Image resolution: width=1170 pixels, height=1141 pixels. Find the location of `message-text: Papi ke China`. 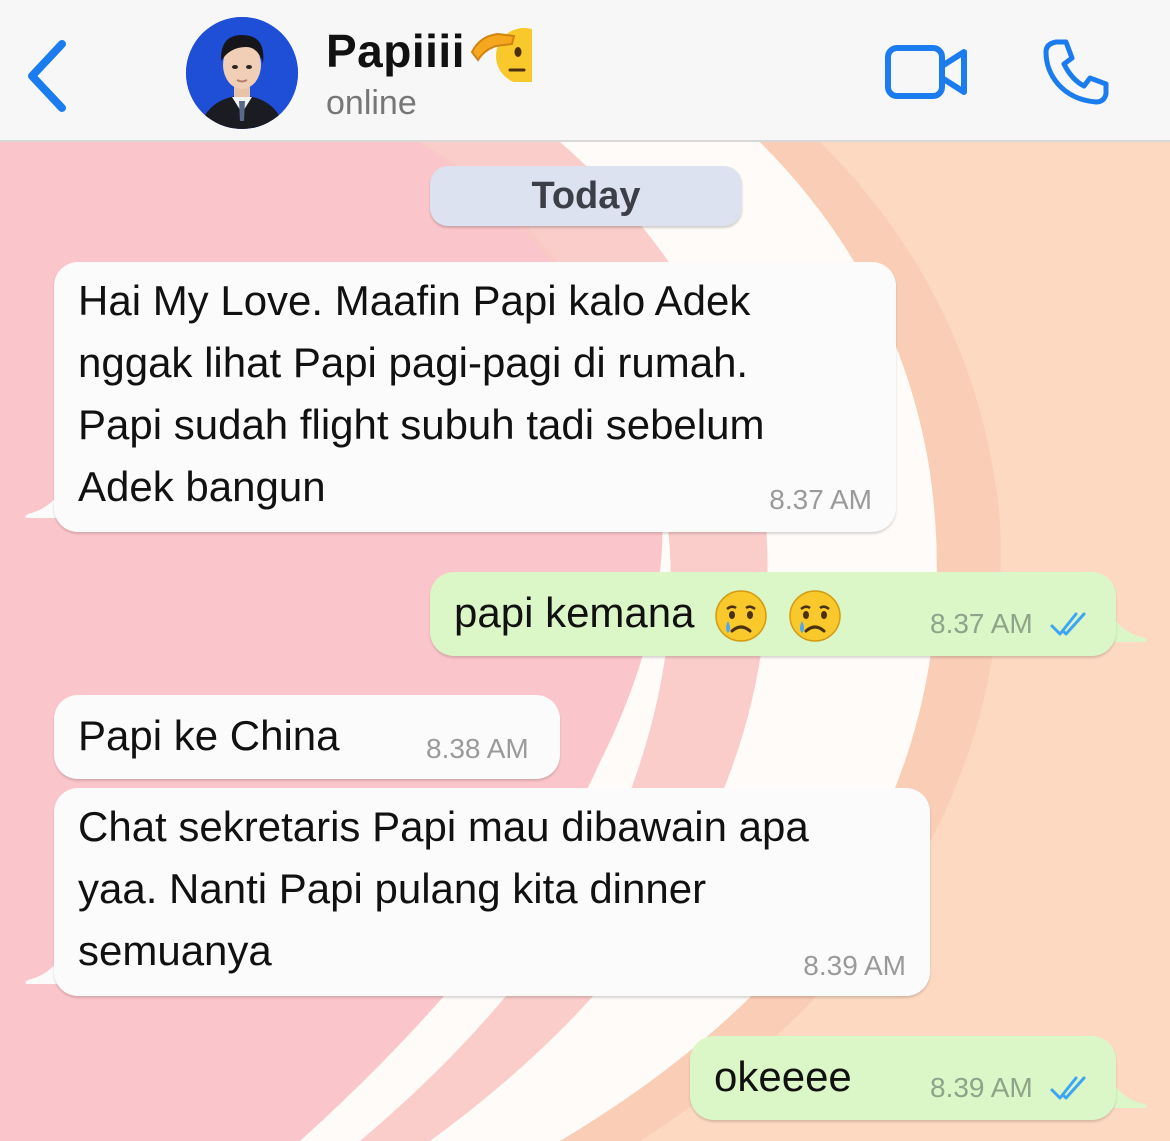

message-text: Papi ke China is located at coordinates (209, 735).